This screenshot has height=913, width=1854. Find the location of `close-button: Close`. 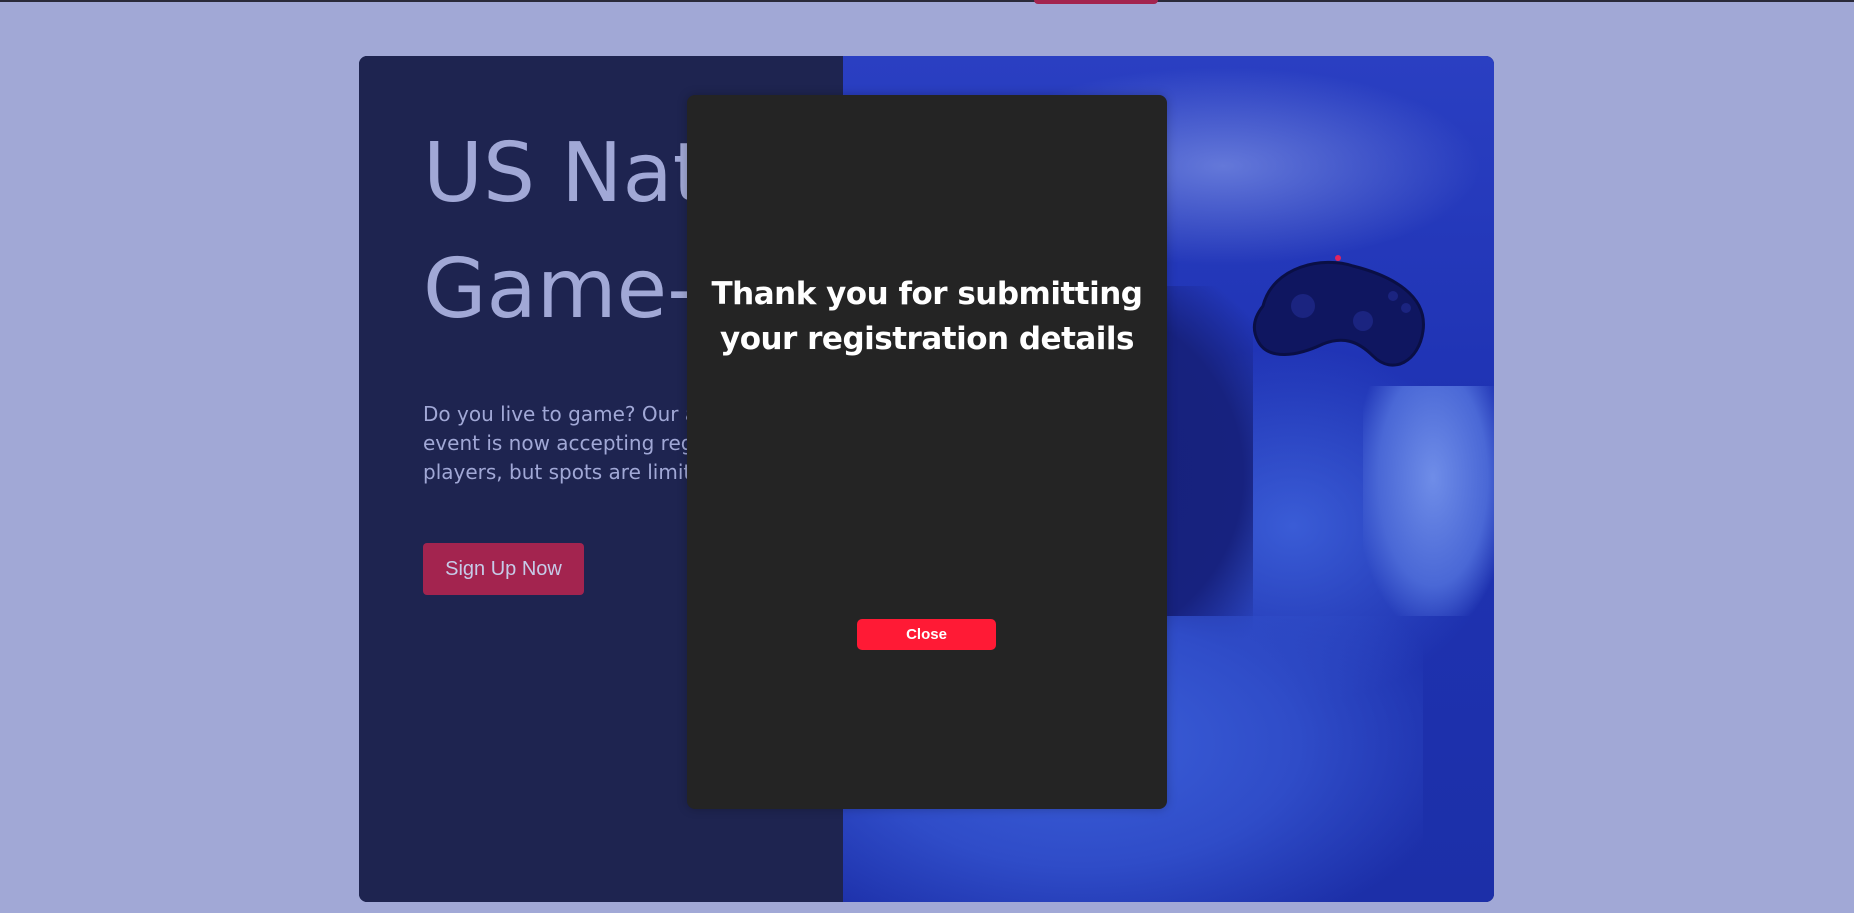

close-button: Close is located at coordinates (926, 634).